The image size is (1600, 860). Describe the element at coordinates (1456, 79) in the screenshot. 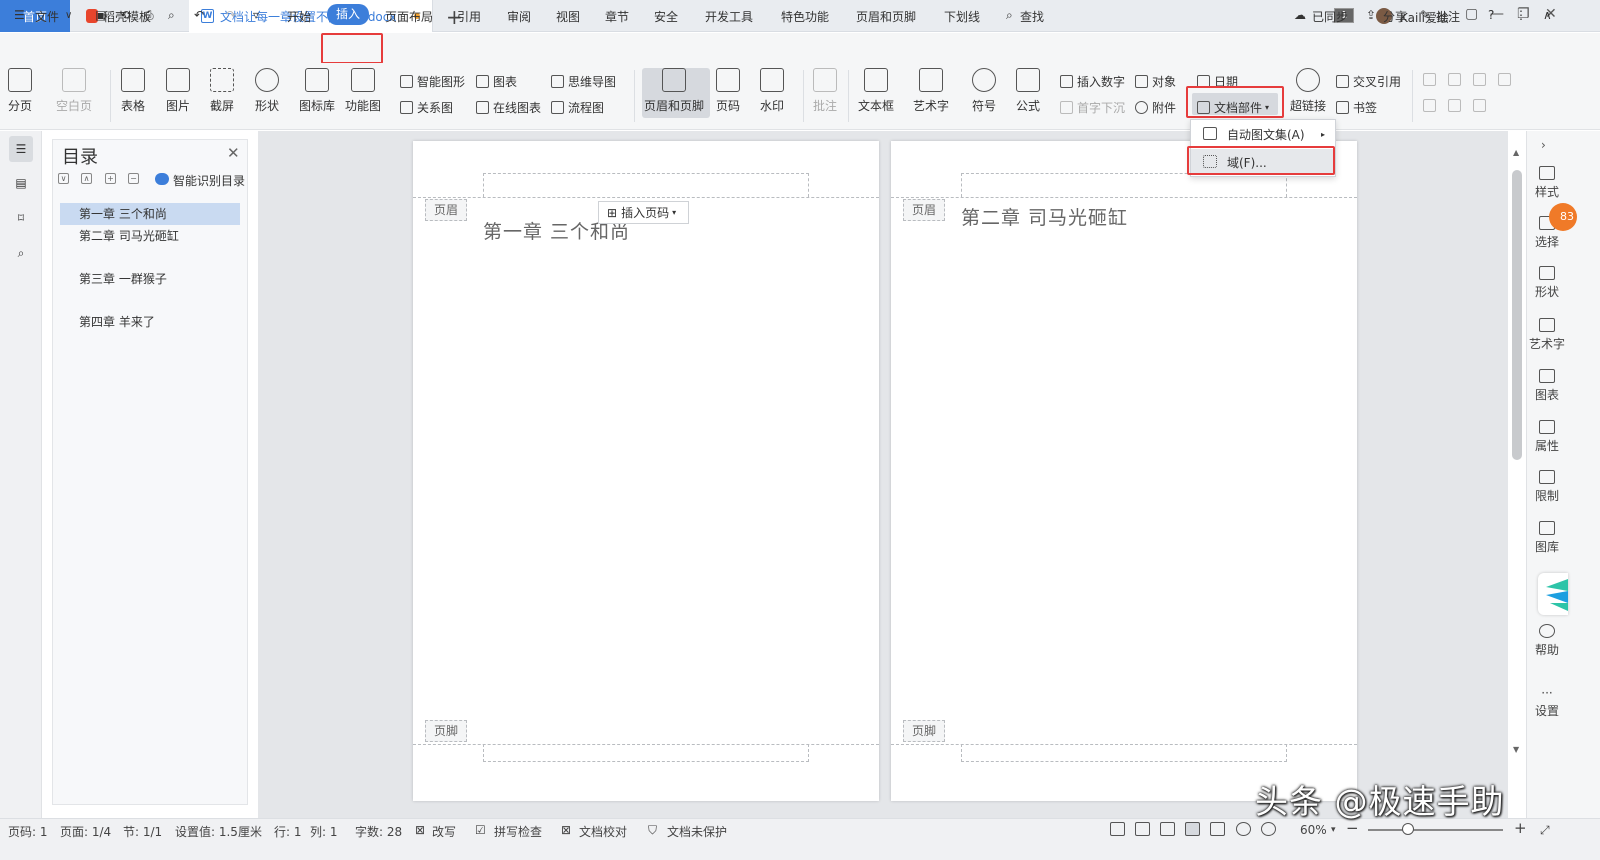

I see `table-tool-2-icon` at that location.